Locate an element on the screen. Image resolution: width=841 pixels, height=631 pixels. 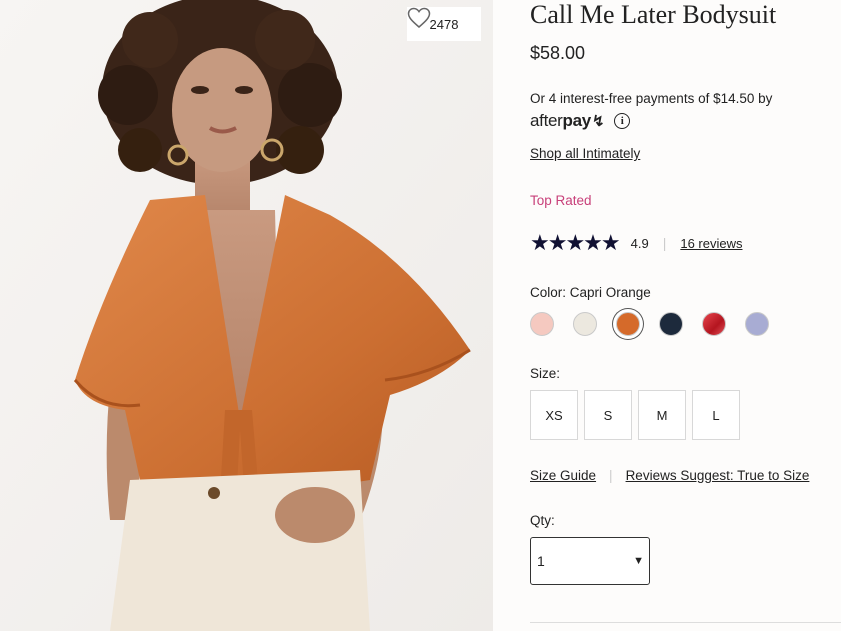
size-label: Size: is located at coordinates (545, 373).